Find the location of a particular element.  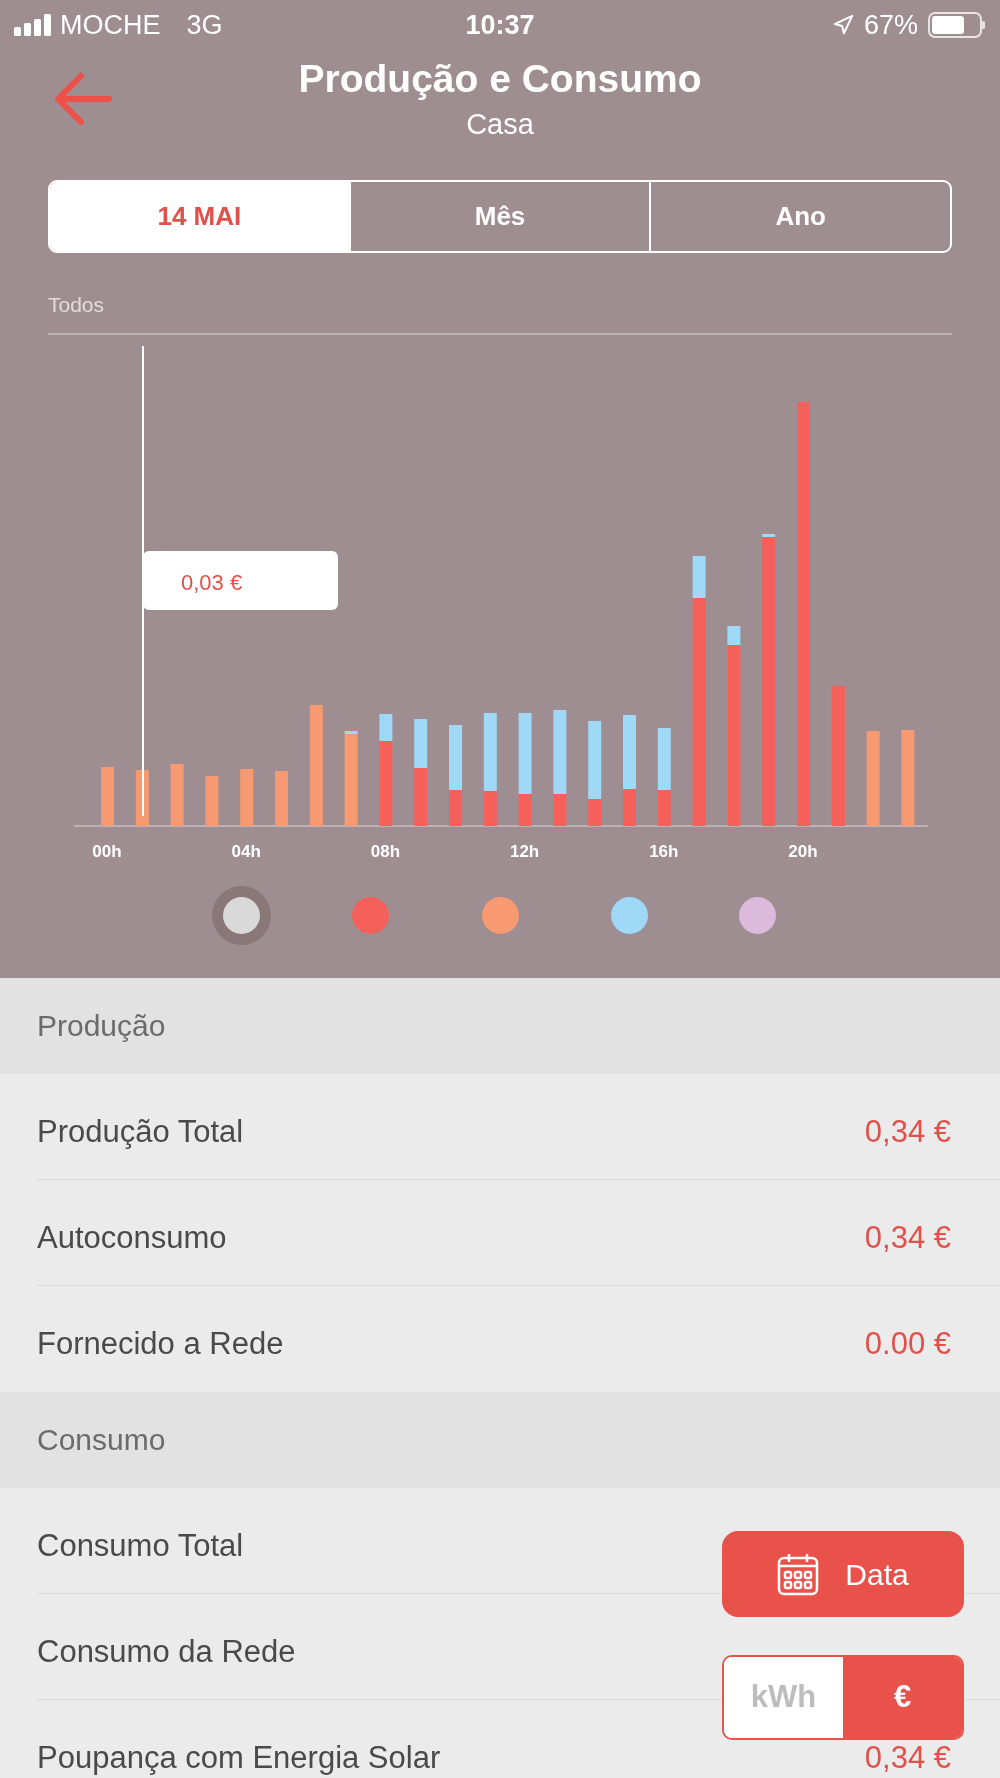

battery-icon is located at coordinates (957, 25).